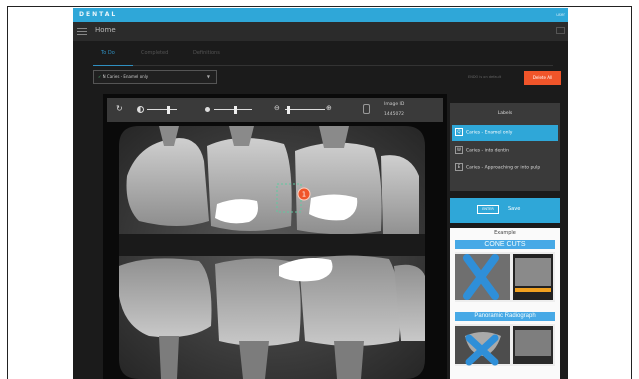 The image size is (639, 379). What do you see at coordinates (119, 108) in the screenshot?
I see `rotate-icon: ↻` at bounding box center [119, 108].